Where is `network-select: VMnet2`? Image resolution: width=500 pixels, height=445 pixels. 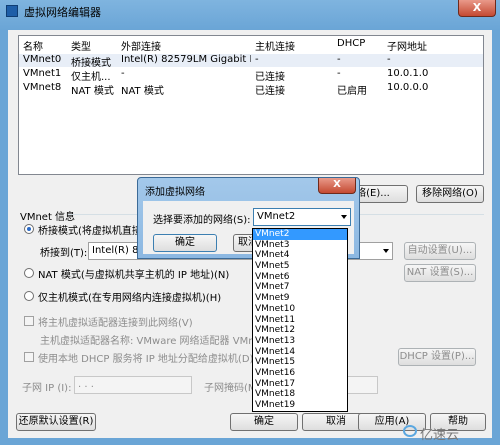 network-select: VMnet2 is located at coordinates (302, 217).